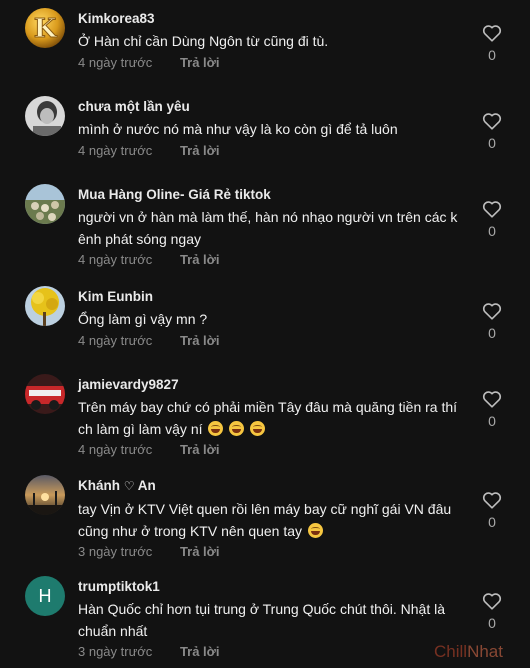 The height and width of the screenshot is (668, 530). What do you see at coordinates (273, 18) in the screenshot?
I see `username: Kimkorea83` at bounding box center [273, 18].